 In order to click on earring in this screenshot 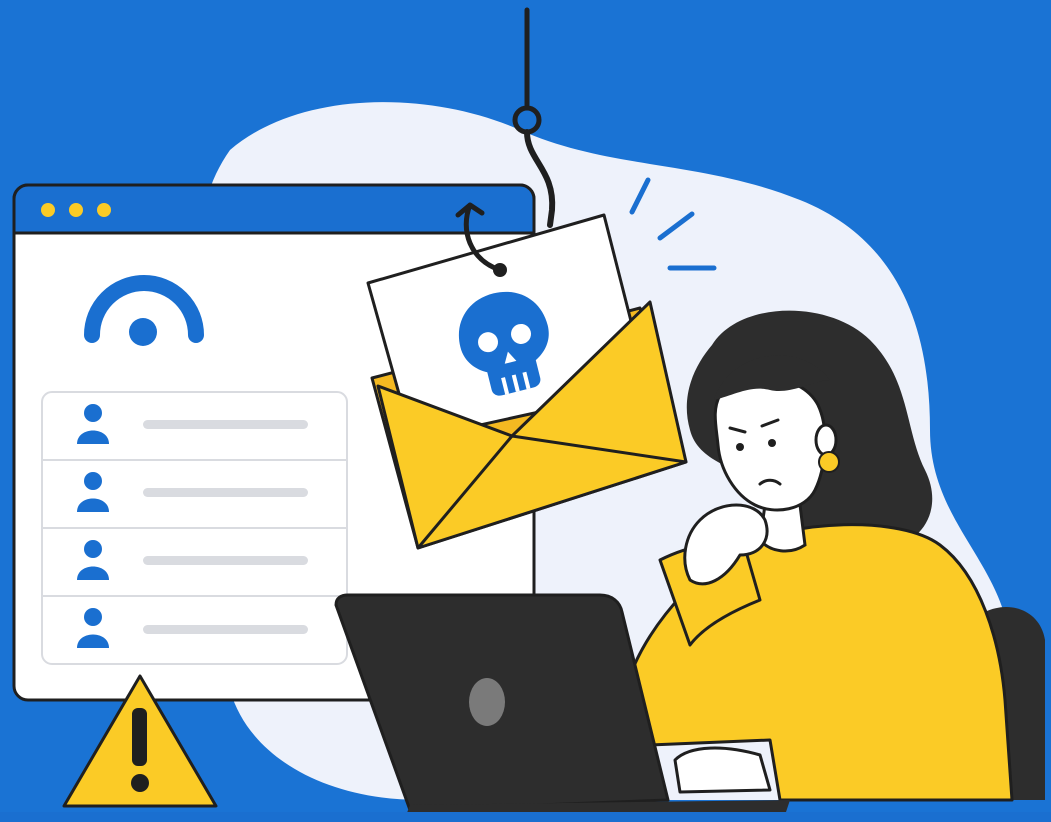, I will do `click(829, 462)`.